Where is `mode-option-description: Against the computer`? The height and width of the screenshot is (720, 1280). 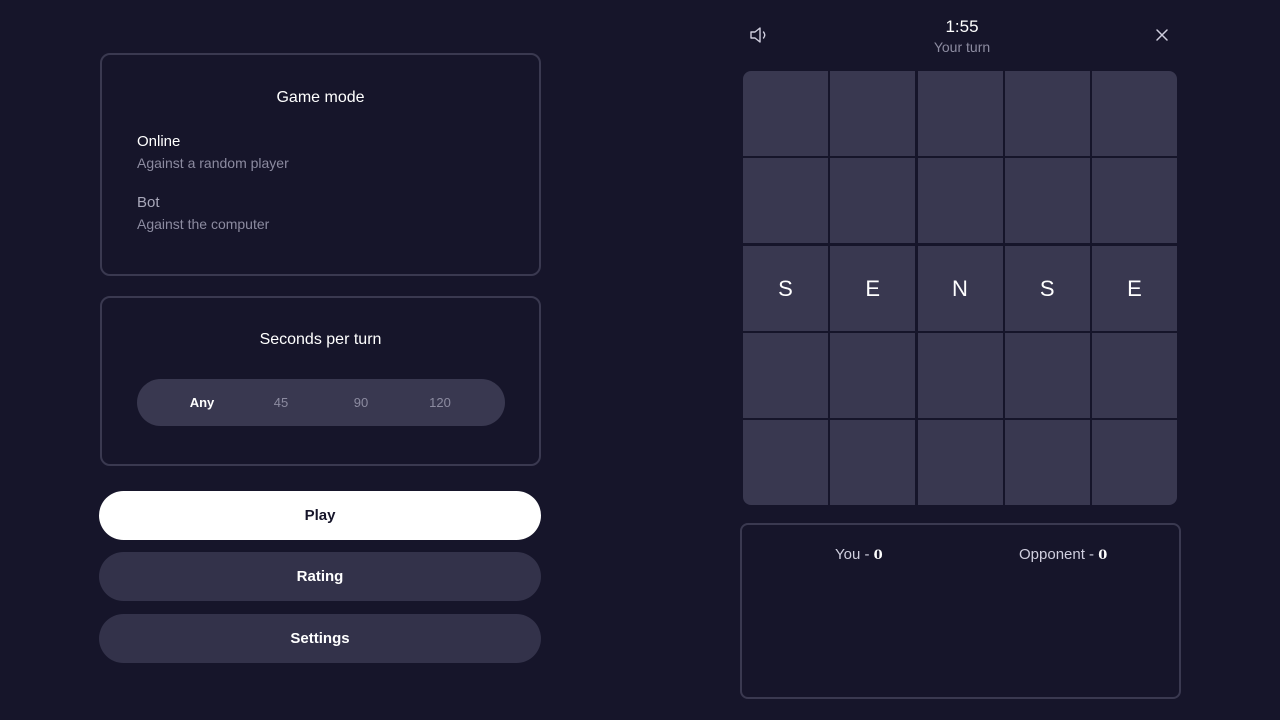
mode-option-description: Against the computer is located at coordinates (203, 224).